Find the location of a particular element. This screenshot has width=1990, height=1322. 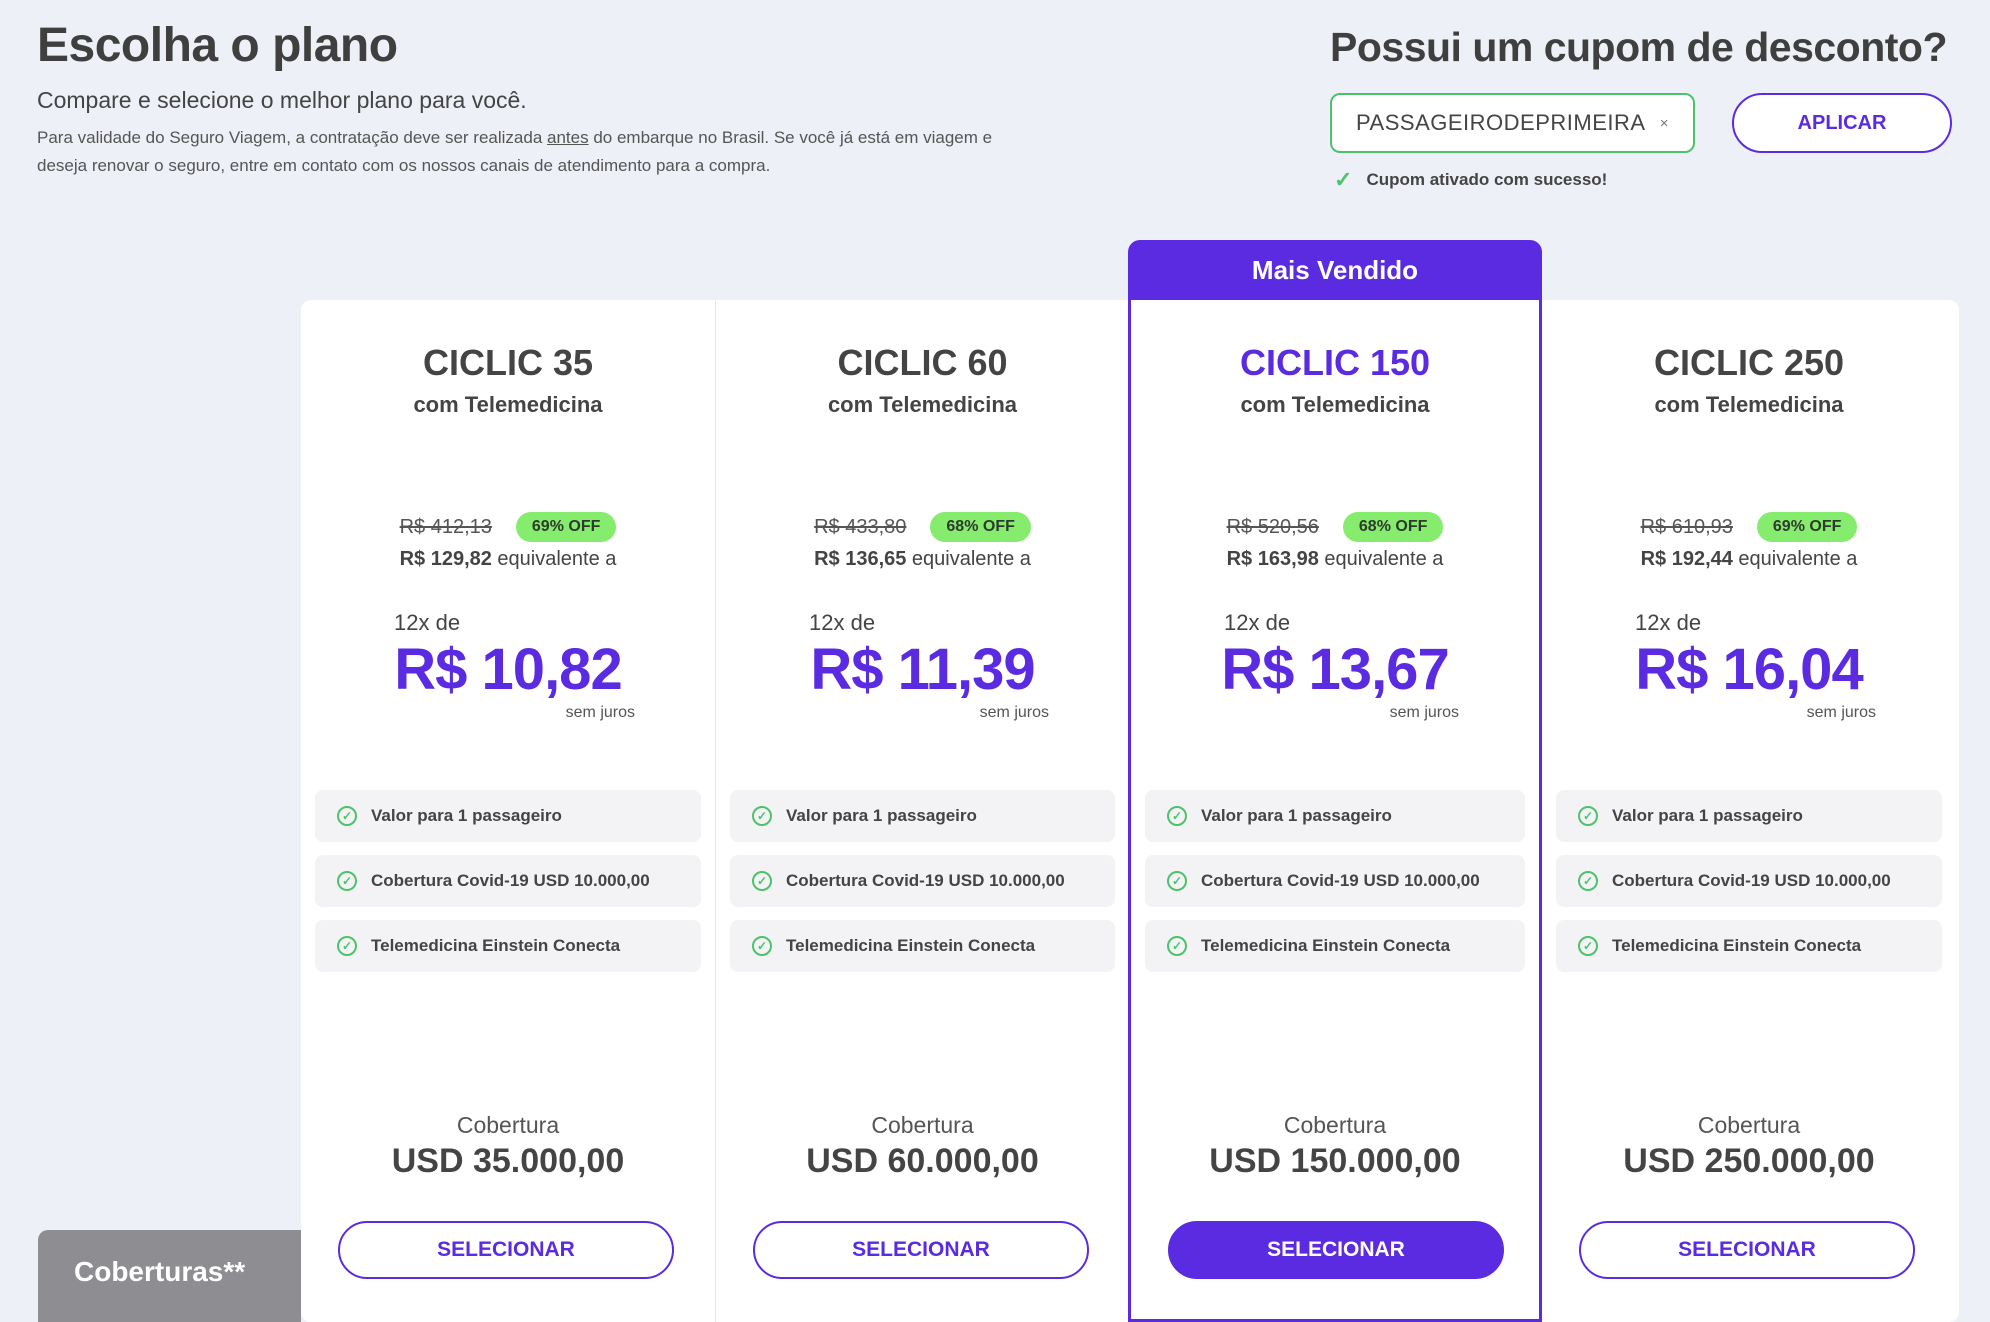

installment-price: R$ 13,67 is located at coordinates (1335, 669).